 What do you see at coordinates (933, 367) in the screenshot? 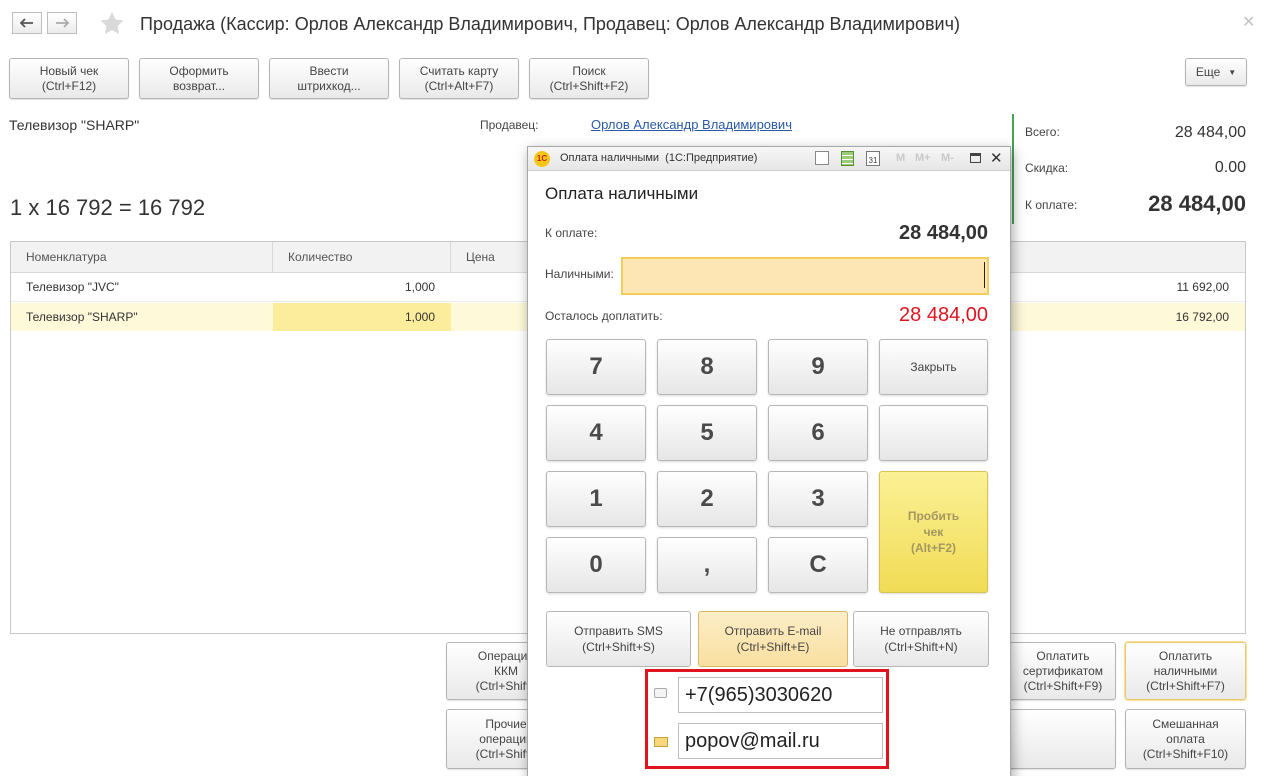
I see `close-dialog-button: Закрыть` at bounding box center [933, 367].